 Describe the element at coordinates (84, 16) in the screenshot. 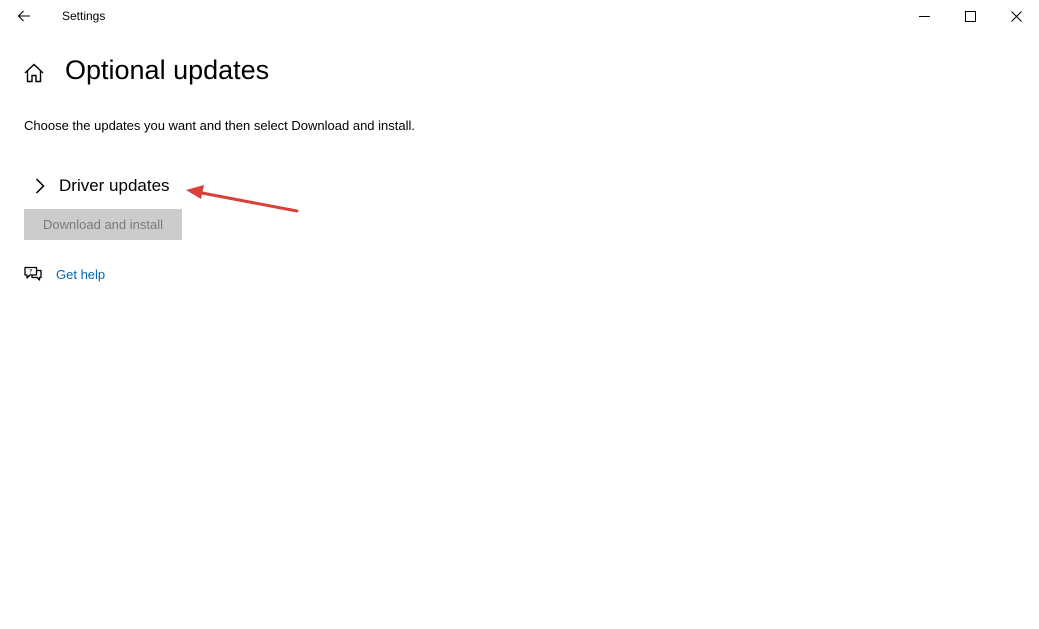

I see `app-title: Settings` at that location.